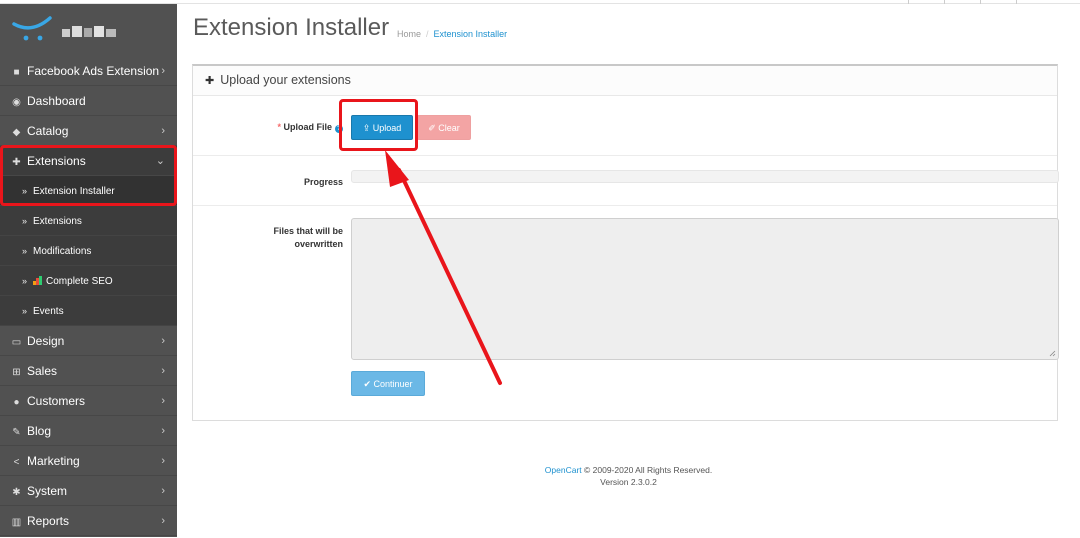  Describe the element at coordinates (48, 131) in the screenshot. I see `sidebar-item-label: Catalog` at that location.